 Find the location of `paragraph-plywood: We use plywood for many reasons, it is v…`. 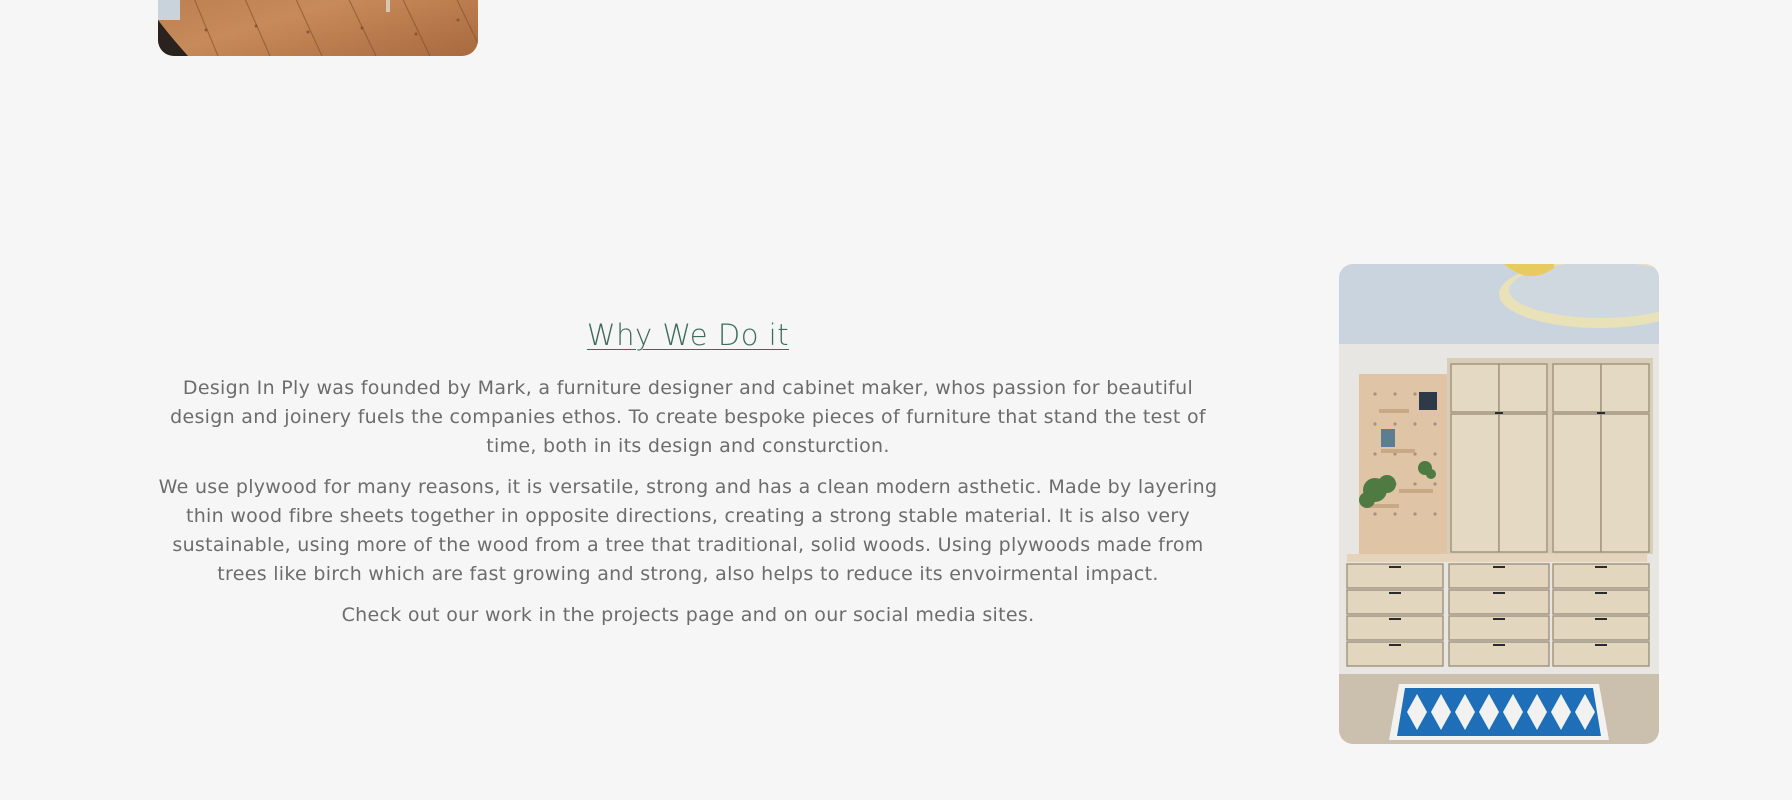

paragraph-plywood: We use plywood for many reasons, it is v… is located at coordinates (688, 530).